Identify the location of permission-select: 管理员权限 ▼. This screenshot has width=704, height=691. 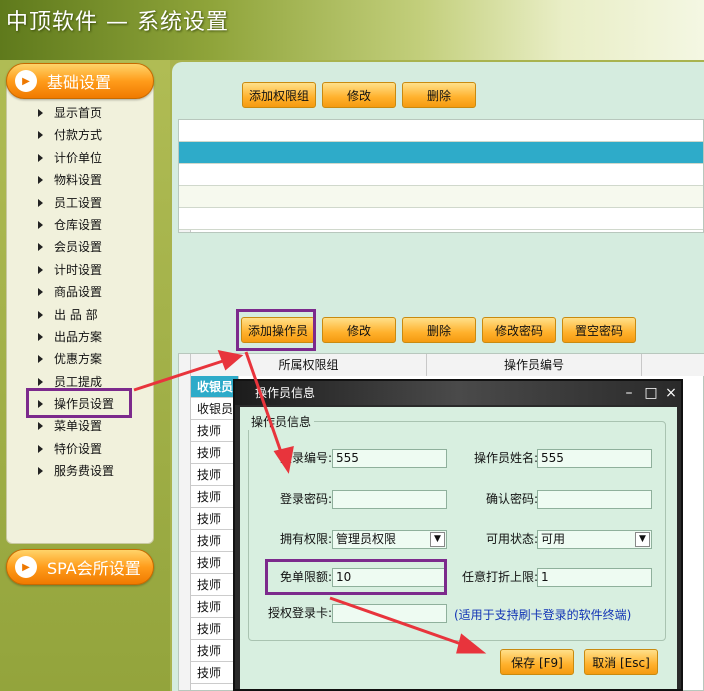
(389, 539).